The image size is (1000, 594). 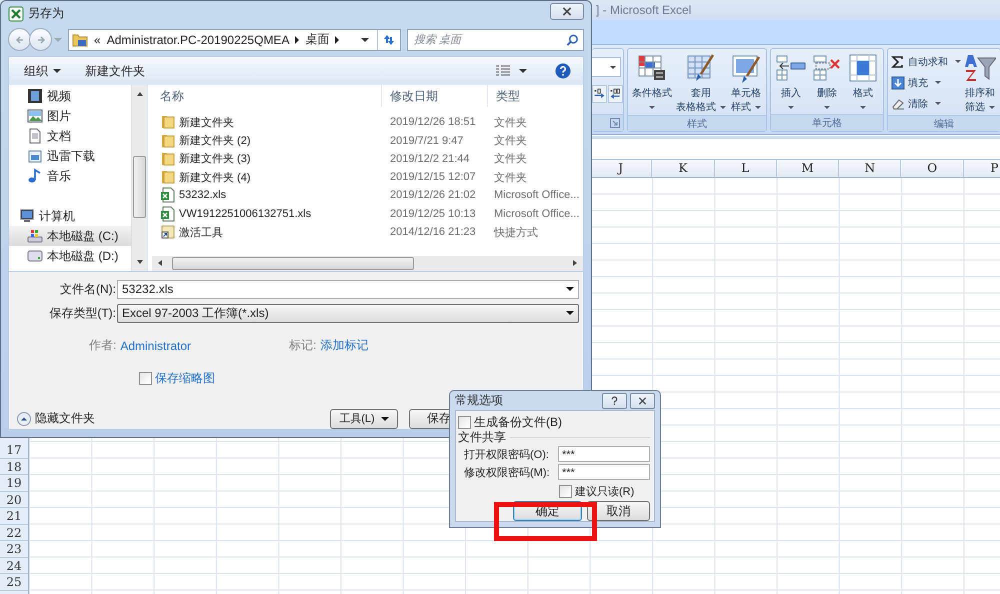 I want to click on file-name: 53232.xls, so click(x=202, y=195).